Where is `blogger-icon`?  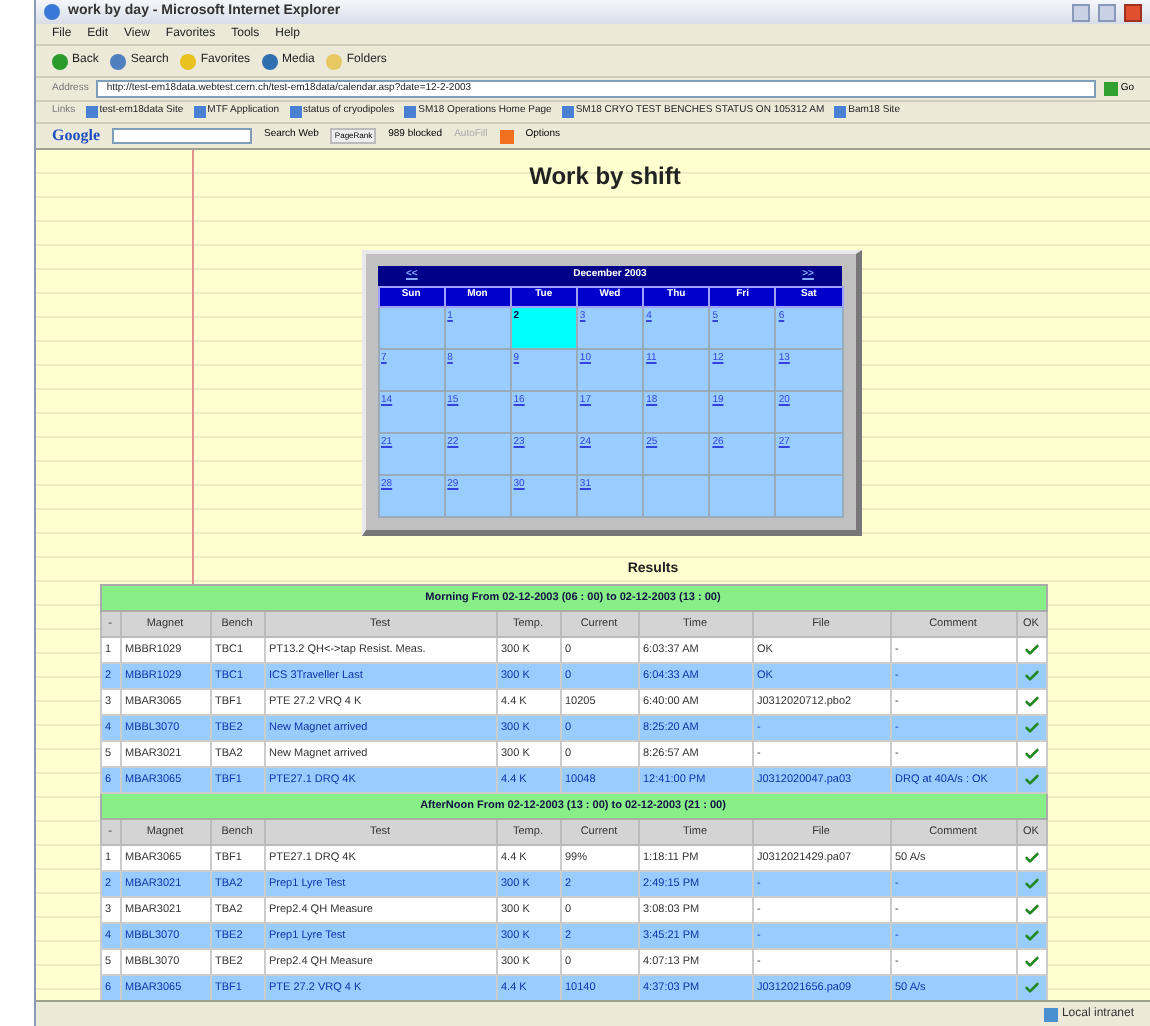 blogger-icon is located at coordinates (506, 136).